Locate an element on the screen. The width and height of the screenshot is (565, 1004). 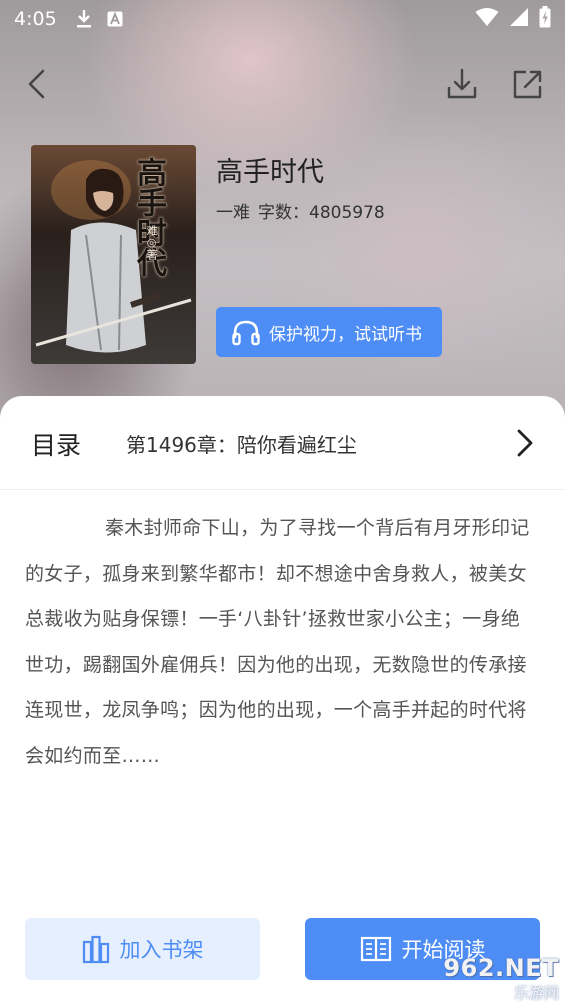
bookshelf-icon is located at coordinates (95, 949).